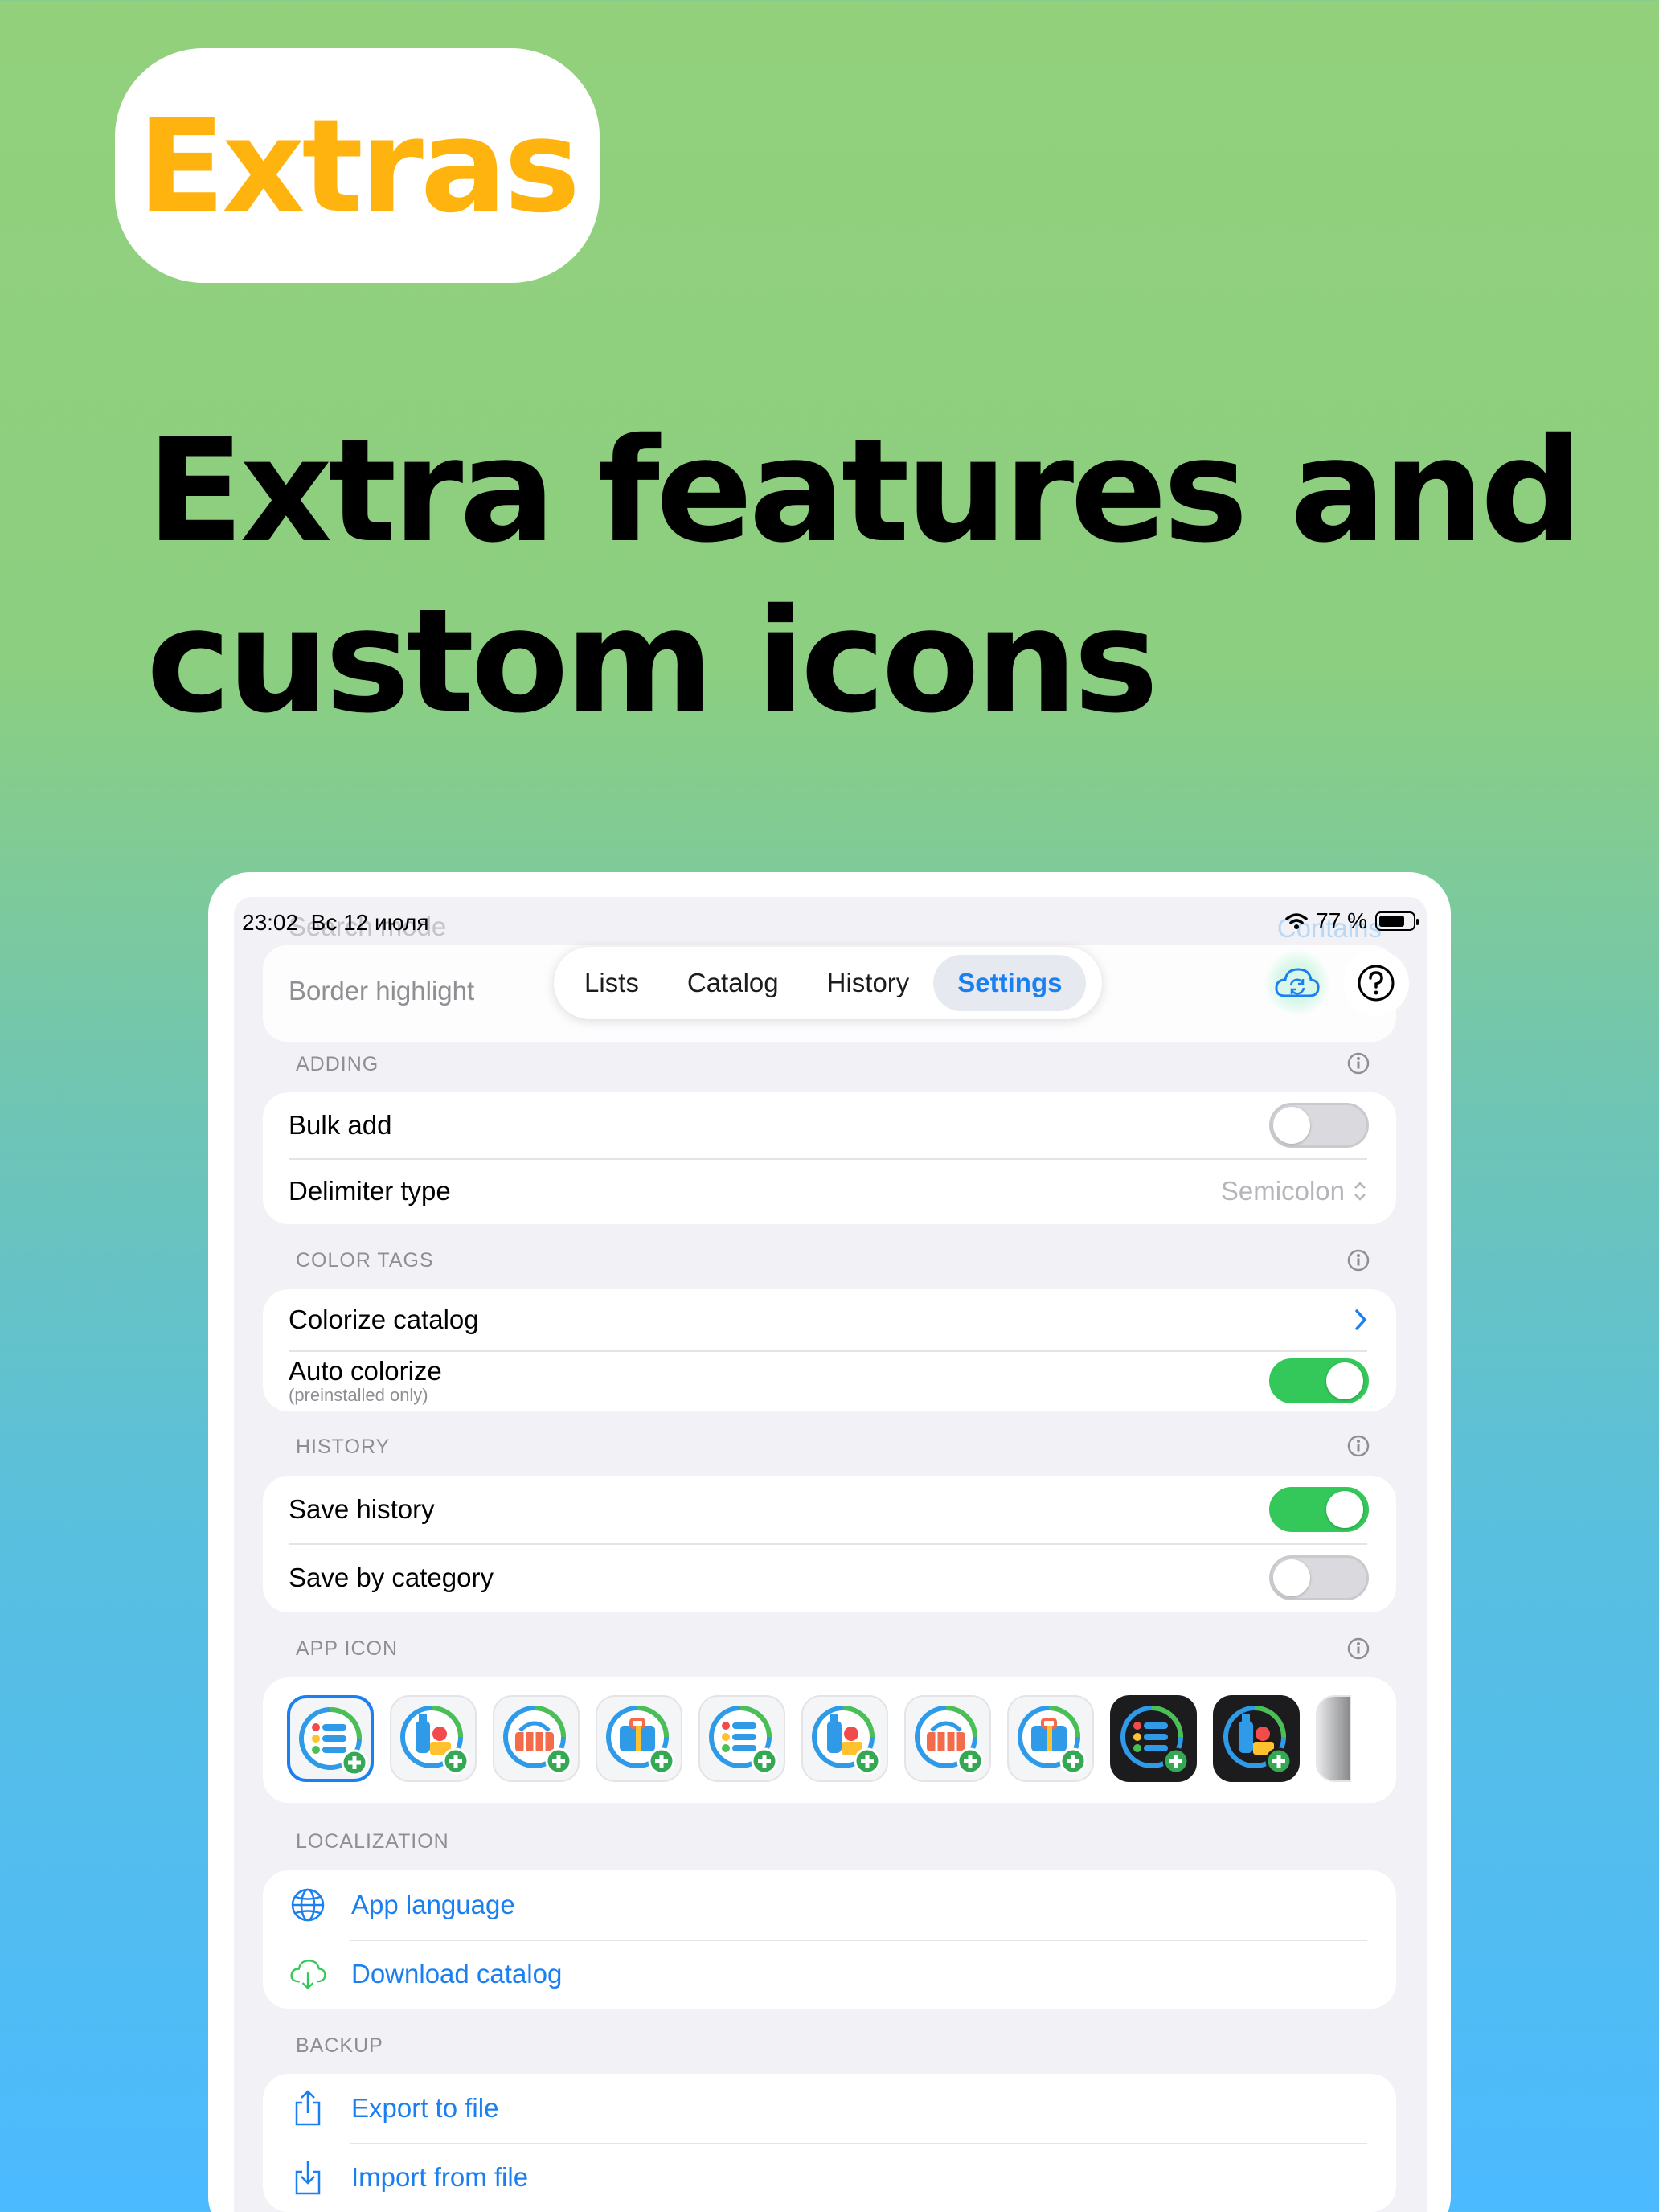  I want to click on cloud-sync-icon, so click(1297, 982).